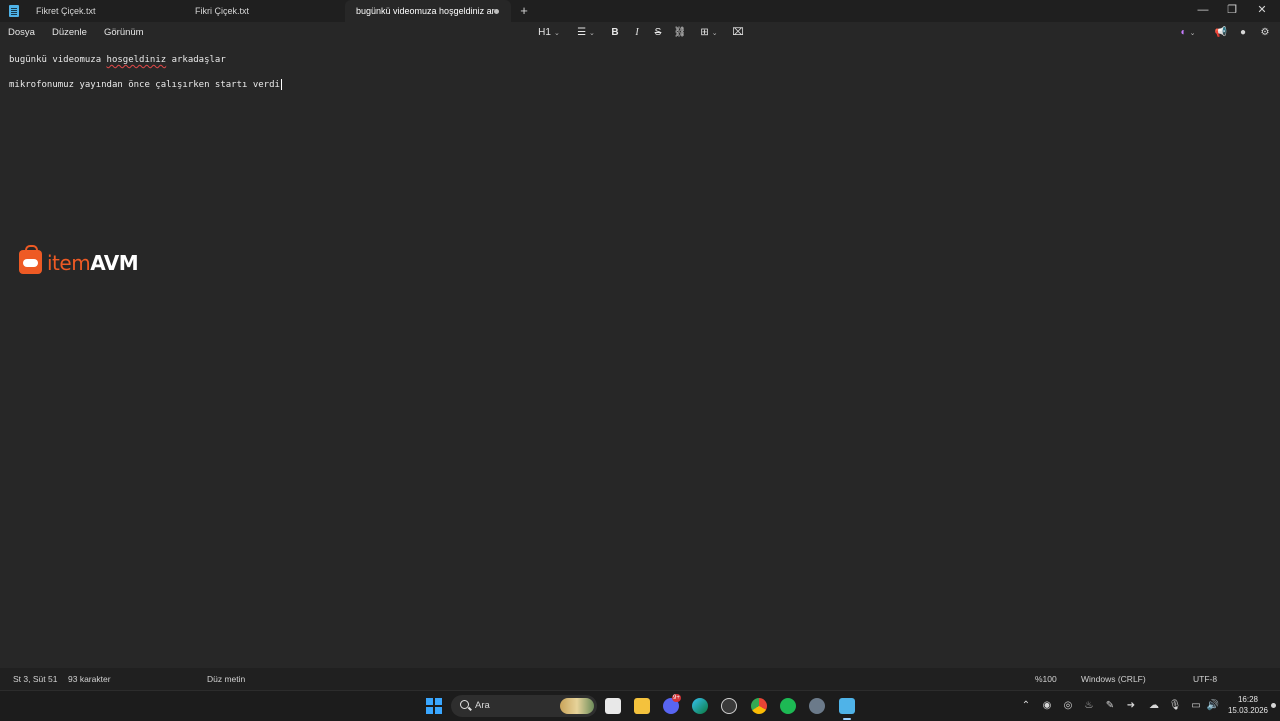 Image resolution: width=1280 pixels, height=721 pixels. I want to click on link-icon: ⛓, so click(680, 33).